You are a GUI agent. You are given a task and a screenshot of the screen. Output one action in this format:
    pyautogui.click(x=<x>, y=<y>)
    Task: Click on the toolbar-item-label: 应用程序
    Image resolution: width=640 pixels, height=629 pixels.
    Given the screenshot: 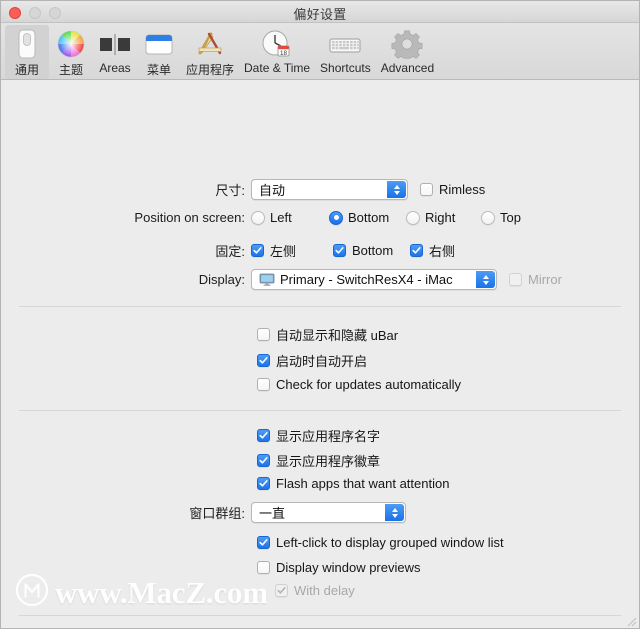 What is the action you would take?
    pyautogui.click(x=210, y=70)
    